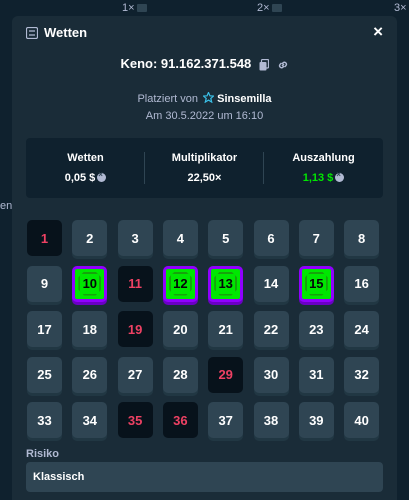  I want to click on keno-tile: 34, so click(90, 420).